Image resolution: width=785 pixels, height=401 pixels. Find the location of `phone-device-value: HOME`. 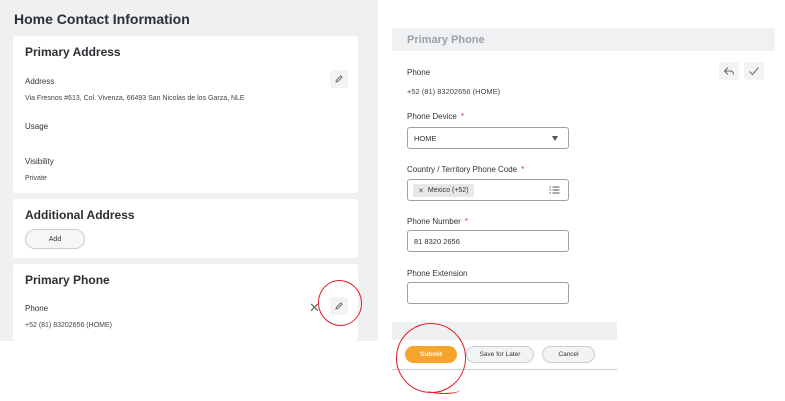

phone-device-value: HOME is located at coordinates (425, 138).